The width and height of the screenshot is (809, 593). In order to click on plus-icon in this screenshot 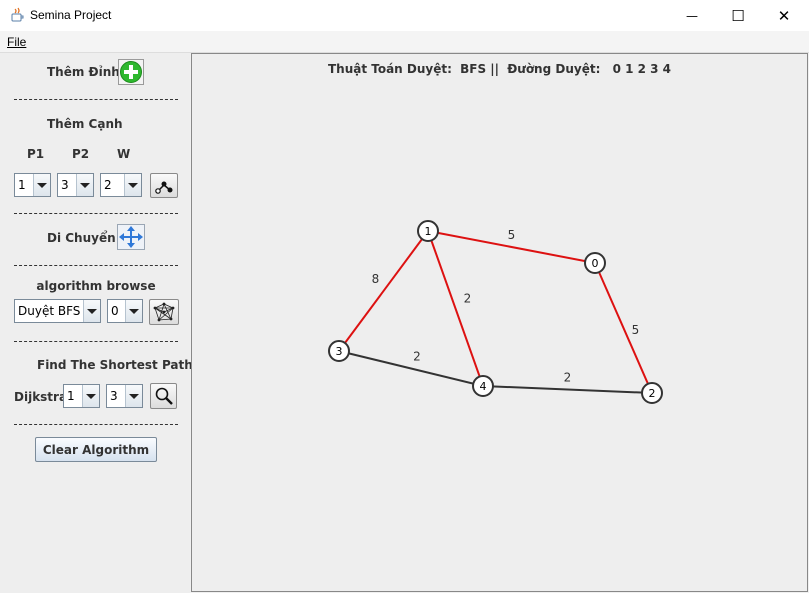, I will do `click(131, 72)`.